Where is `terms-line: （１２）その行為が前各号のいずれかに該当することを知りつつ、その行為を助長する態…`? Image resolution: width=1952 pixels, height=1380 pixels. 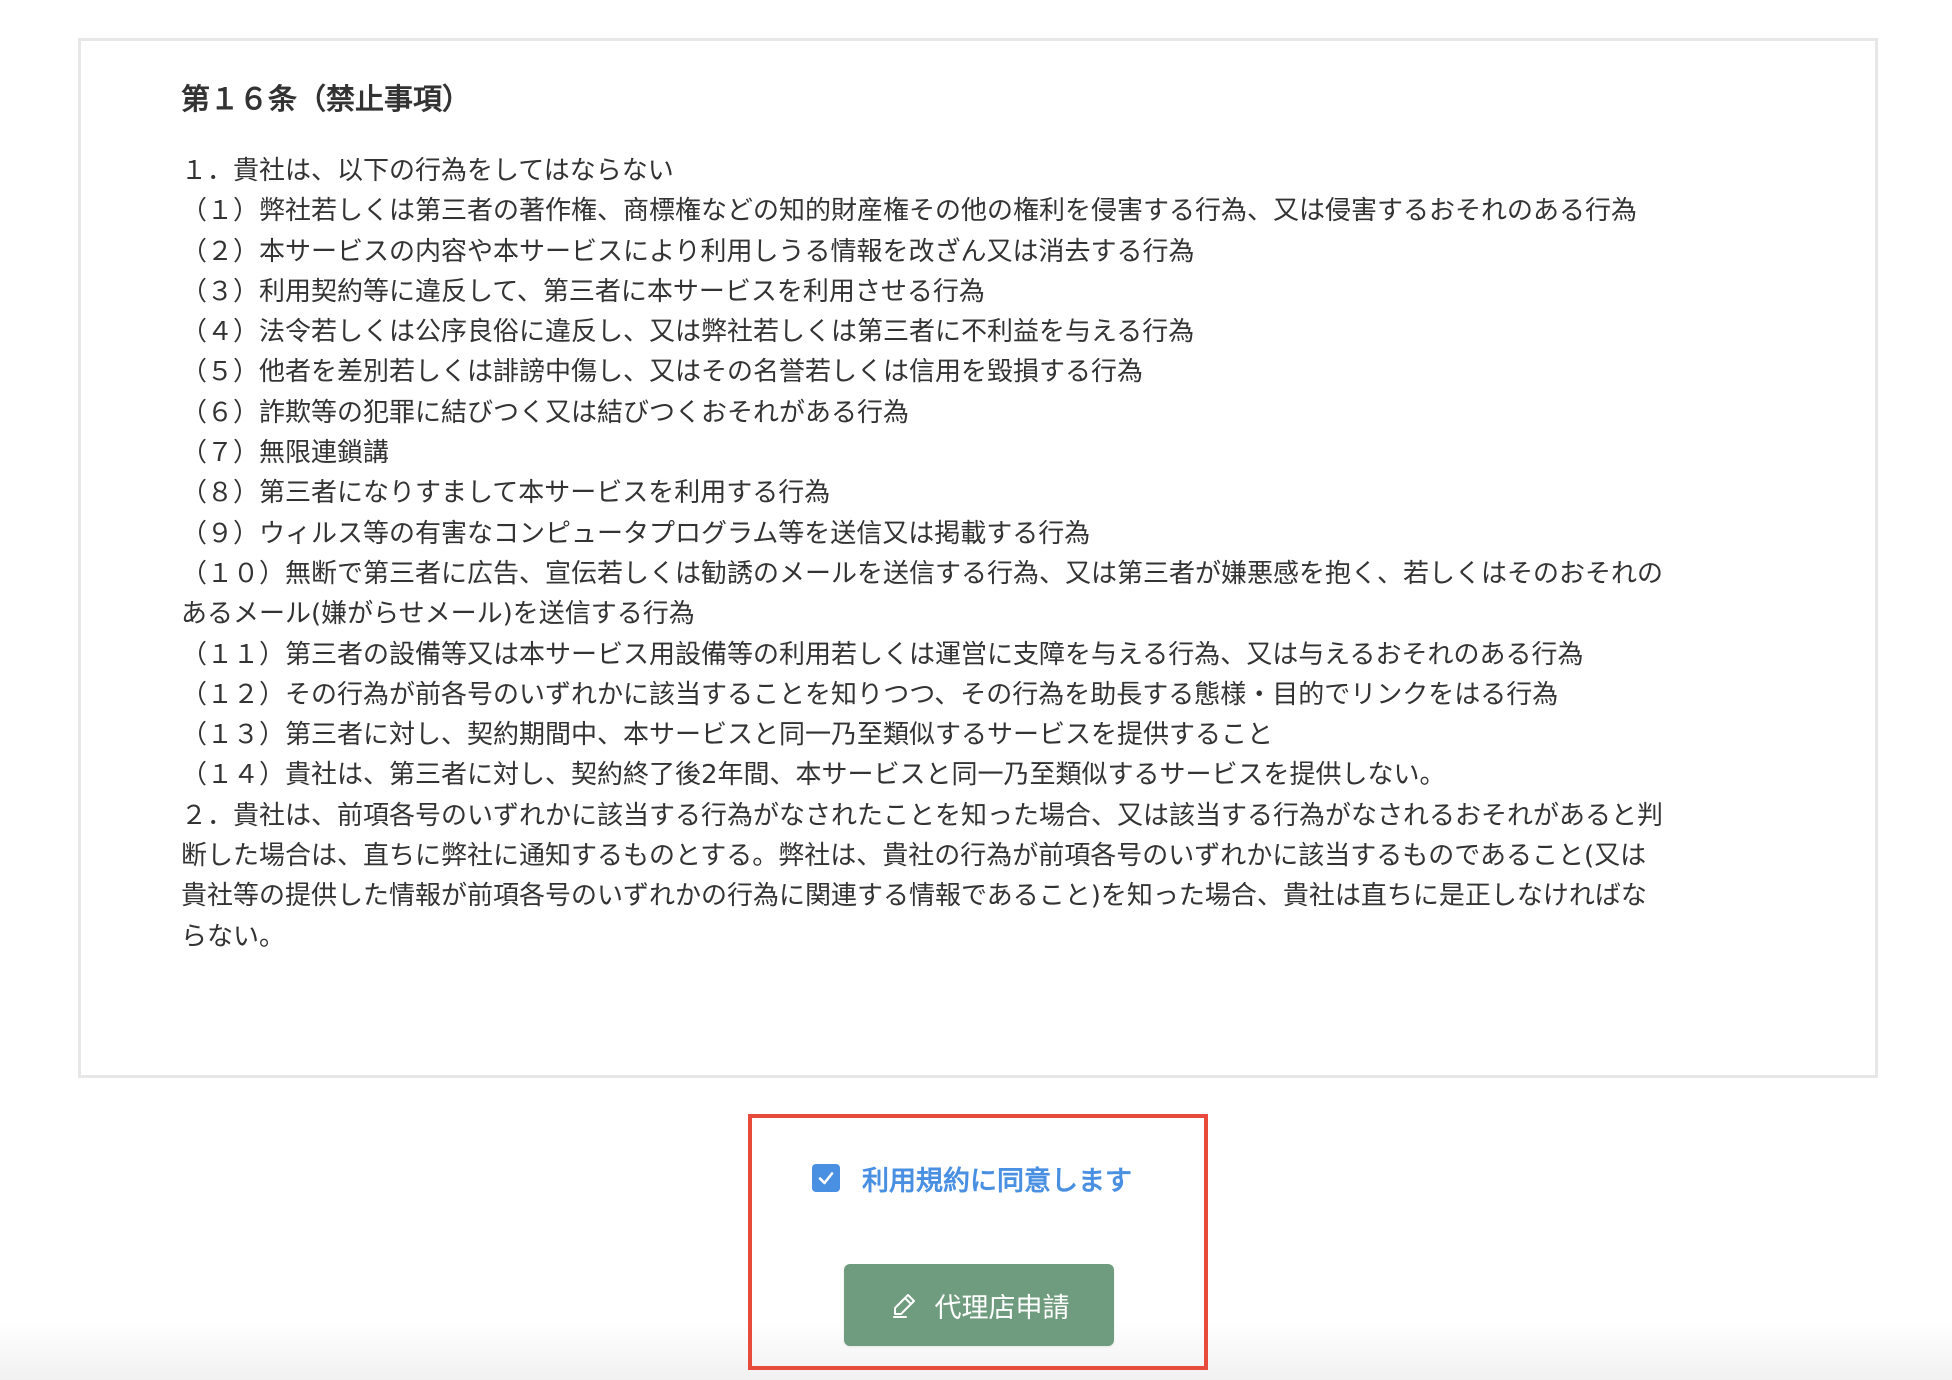
terms-line: （１２）その行為が前各号のいずれかに該当することを知りつつ、その行為を助長する態… is located at coordinates (870, 694).